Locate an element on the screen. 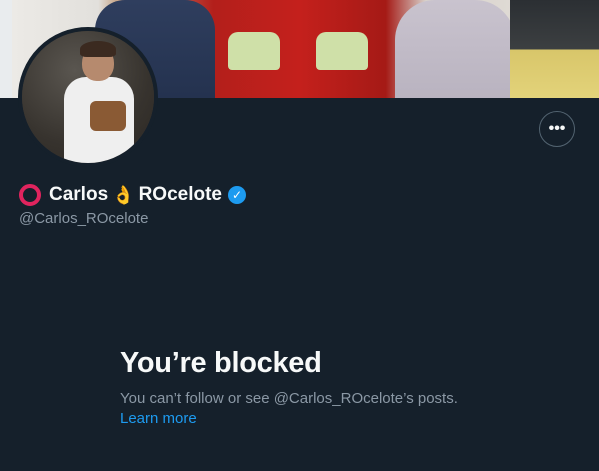  more-options-icon: ••• is located at coordinates (557, 128).